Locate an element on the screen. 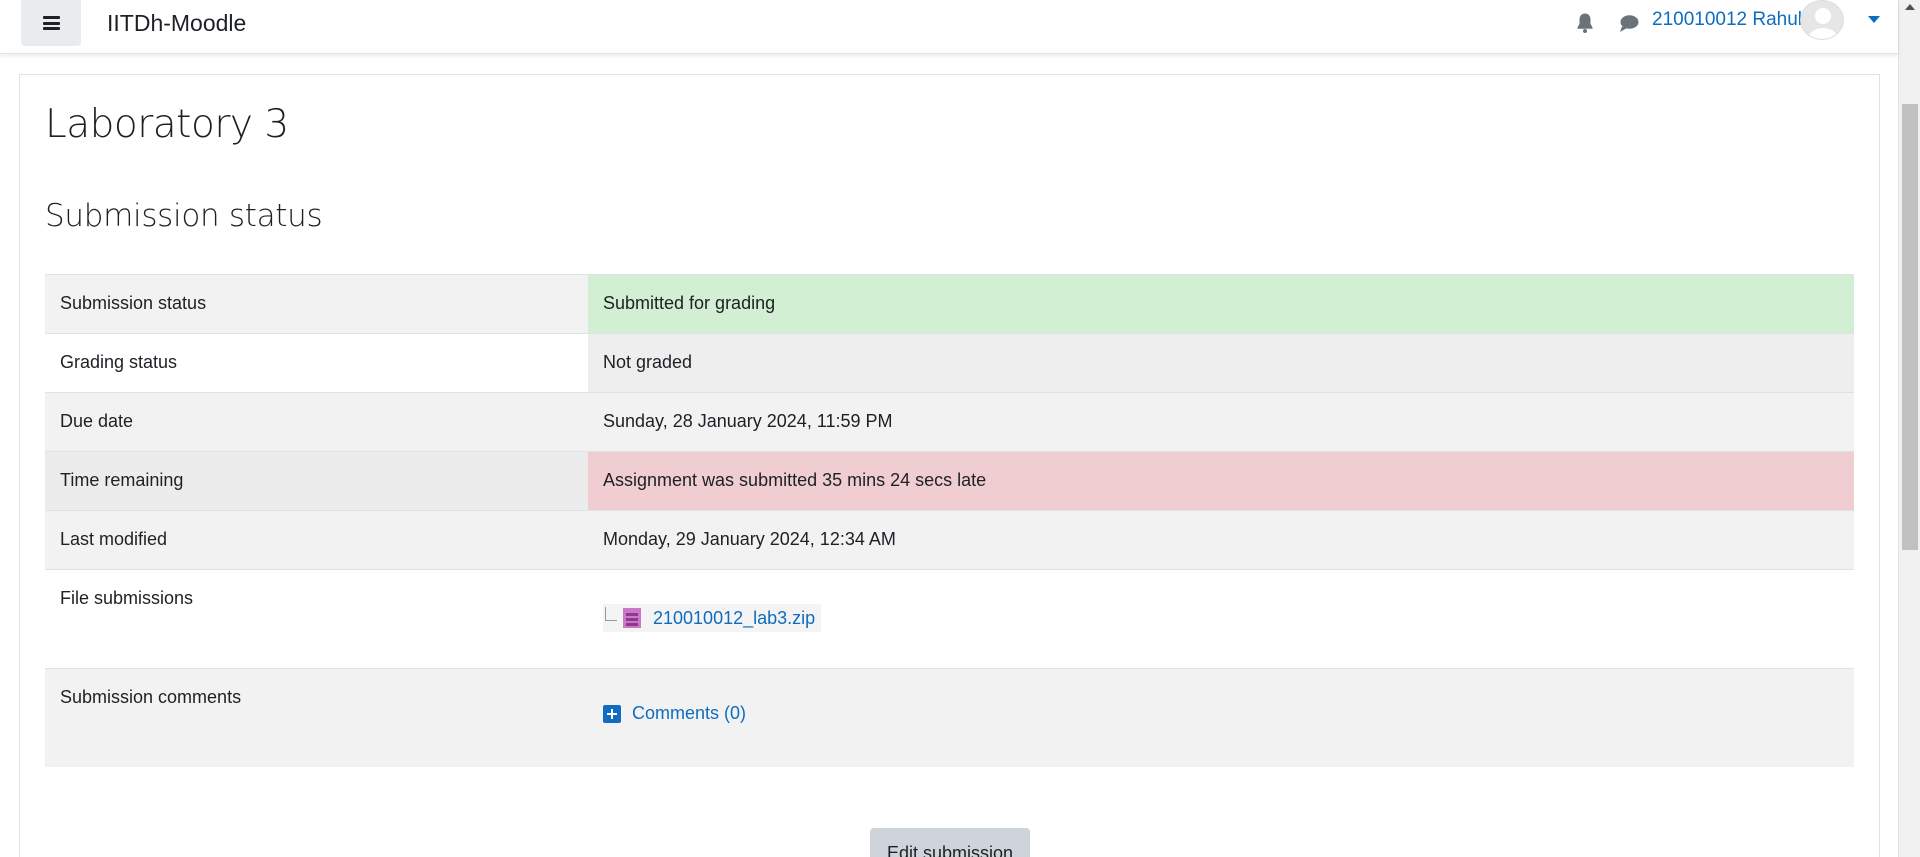 The width and height of the screenshot is (1920, 857). comments-toggle: Comments (0) is located at coordinates (1221, 713).